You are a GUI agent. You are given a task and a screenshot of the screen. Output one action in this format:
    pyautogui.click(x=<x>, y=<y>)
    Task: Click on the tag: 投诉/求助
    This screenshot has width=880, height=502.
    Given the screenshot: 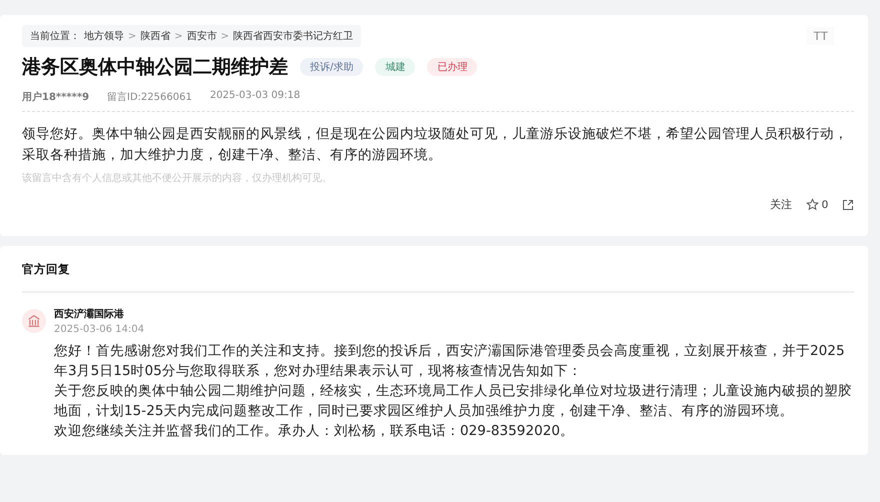 What is the action you would take?
    pyautogui.click(x=332, y=67)
    